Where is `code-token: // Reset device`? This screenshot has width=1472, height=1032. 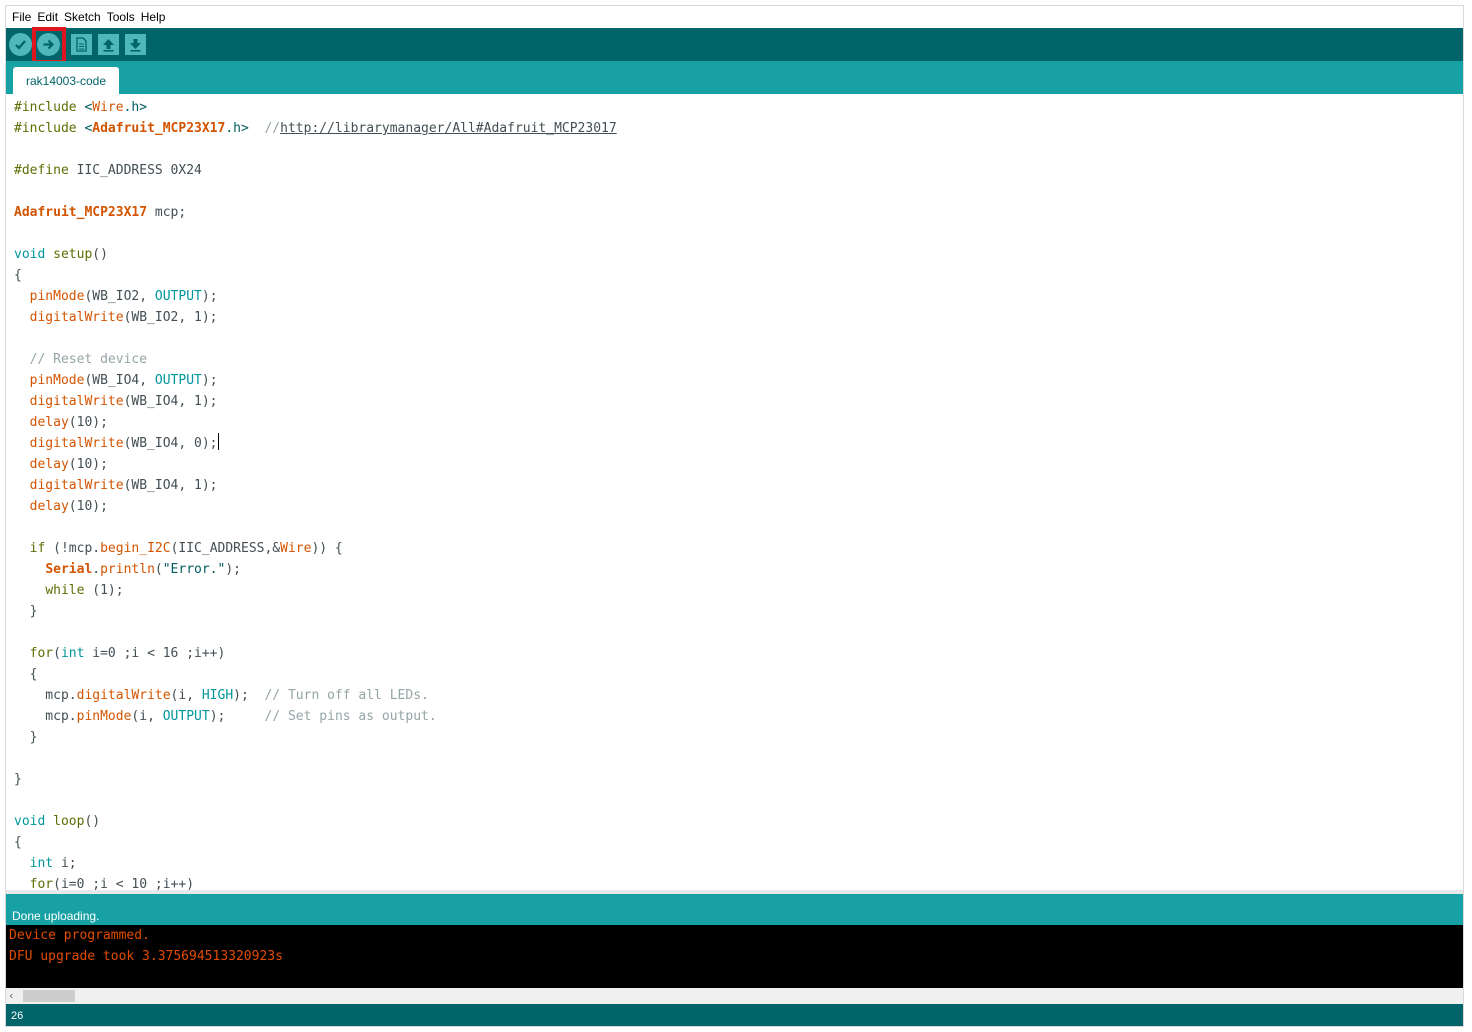 code-token: // Reset device is located at coordinates (88, 359).